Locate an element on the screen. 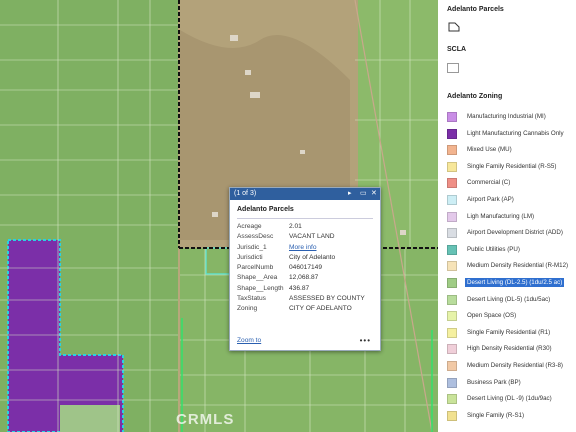 This screenshot has width=576, height=432. attribute-row: ParcelNumb 046017149 is located at coordinates (301, 268).